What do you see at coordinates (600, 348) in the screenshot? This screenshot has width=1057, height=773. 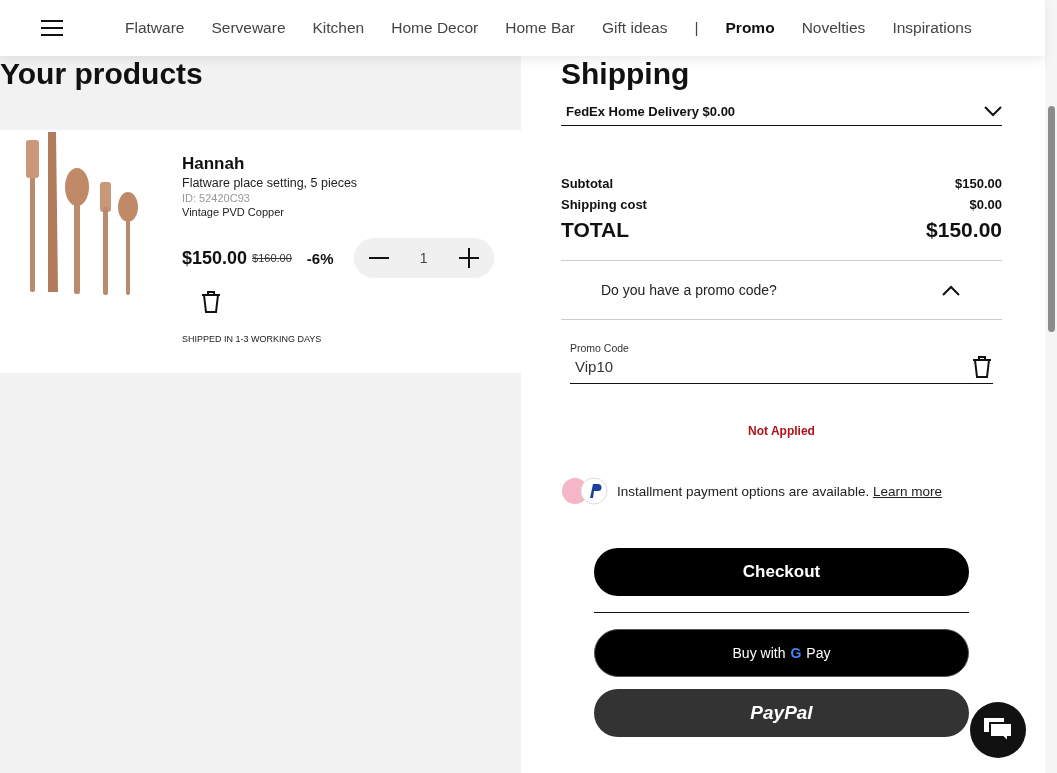 I see `field-label: Promo Code` at bounding box center [600, 348].